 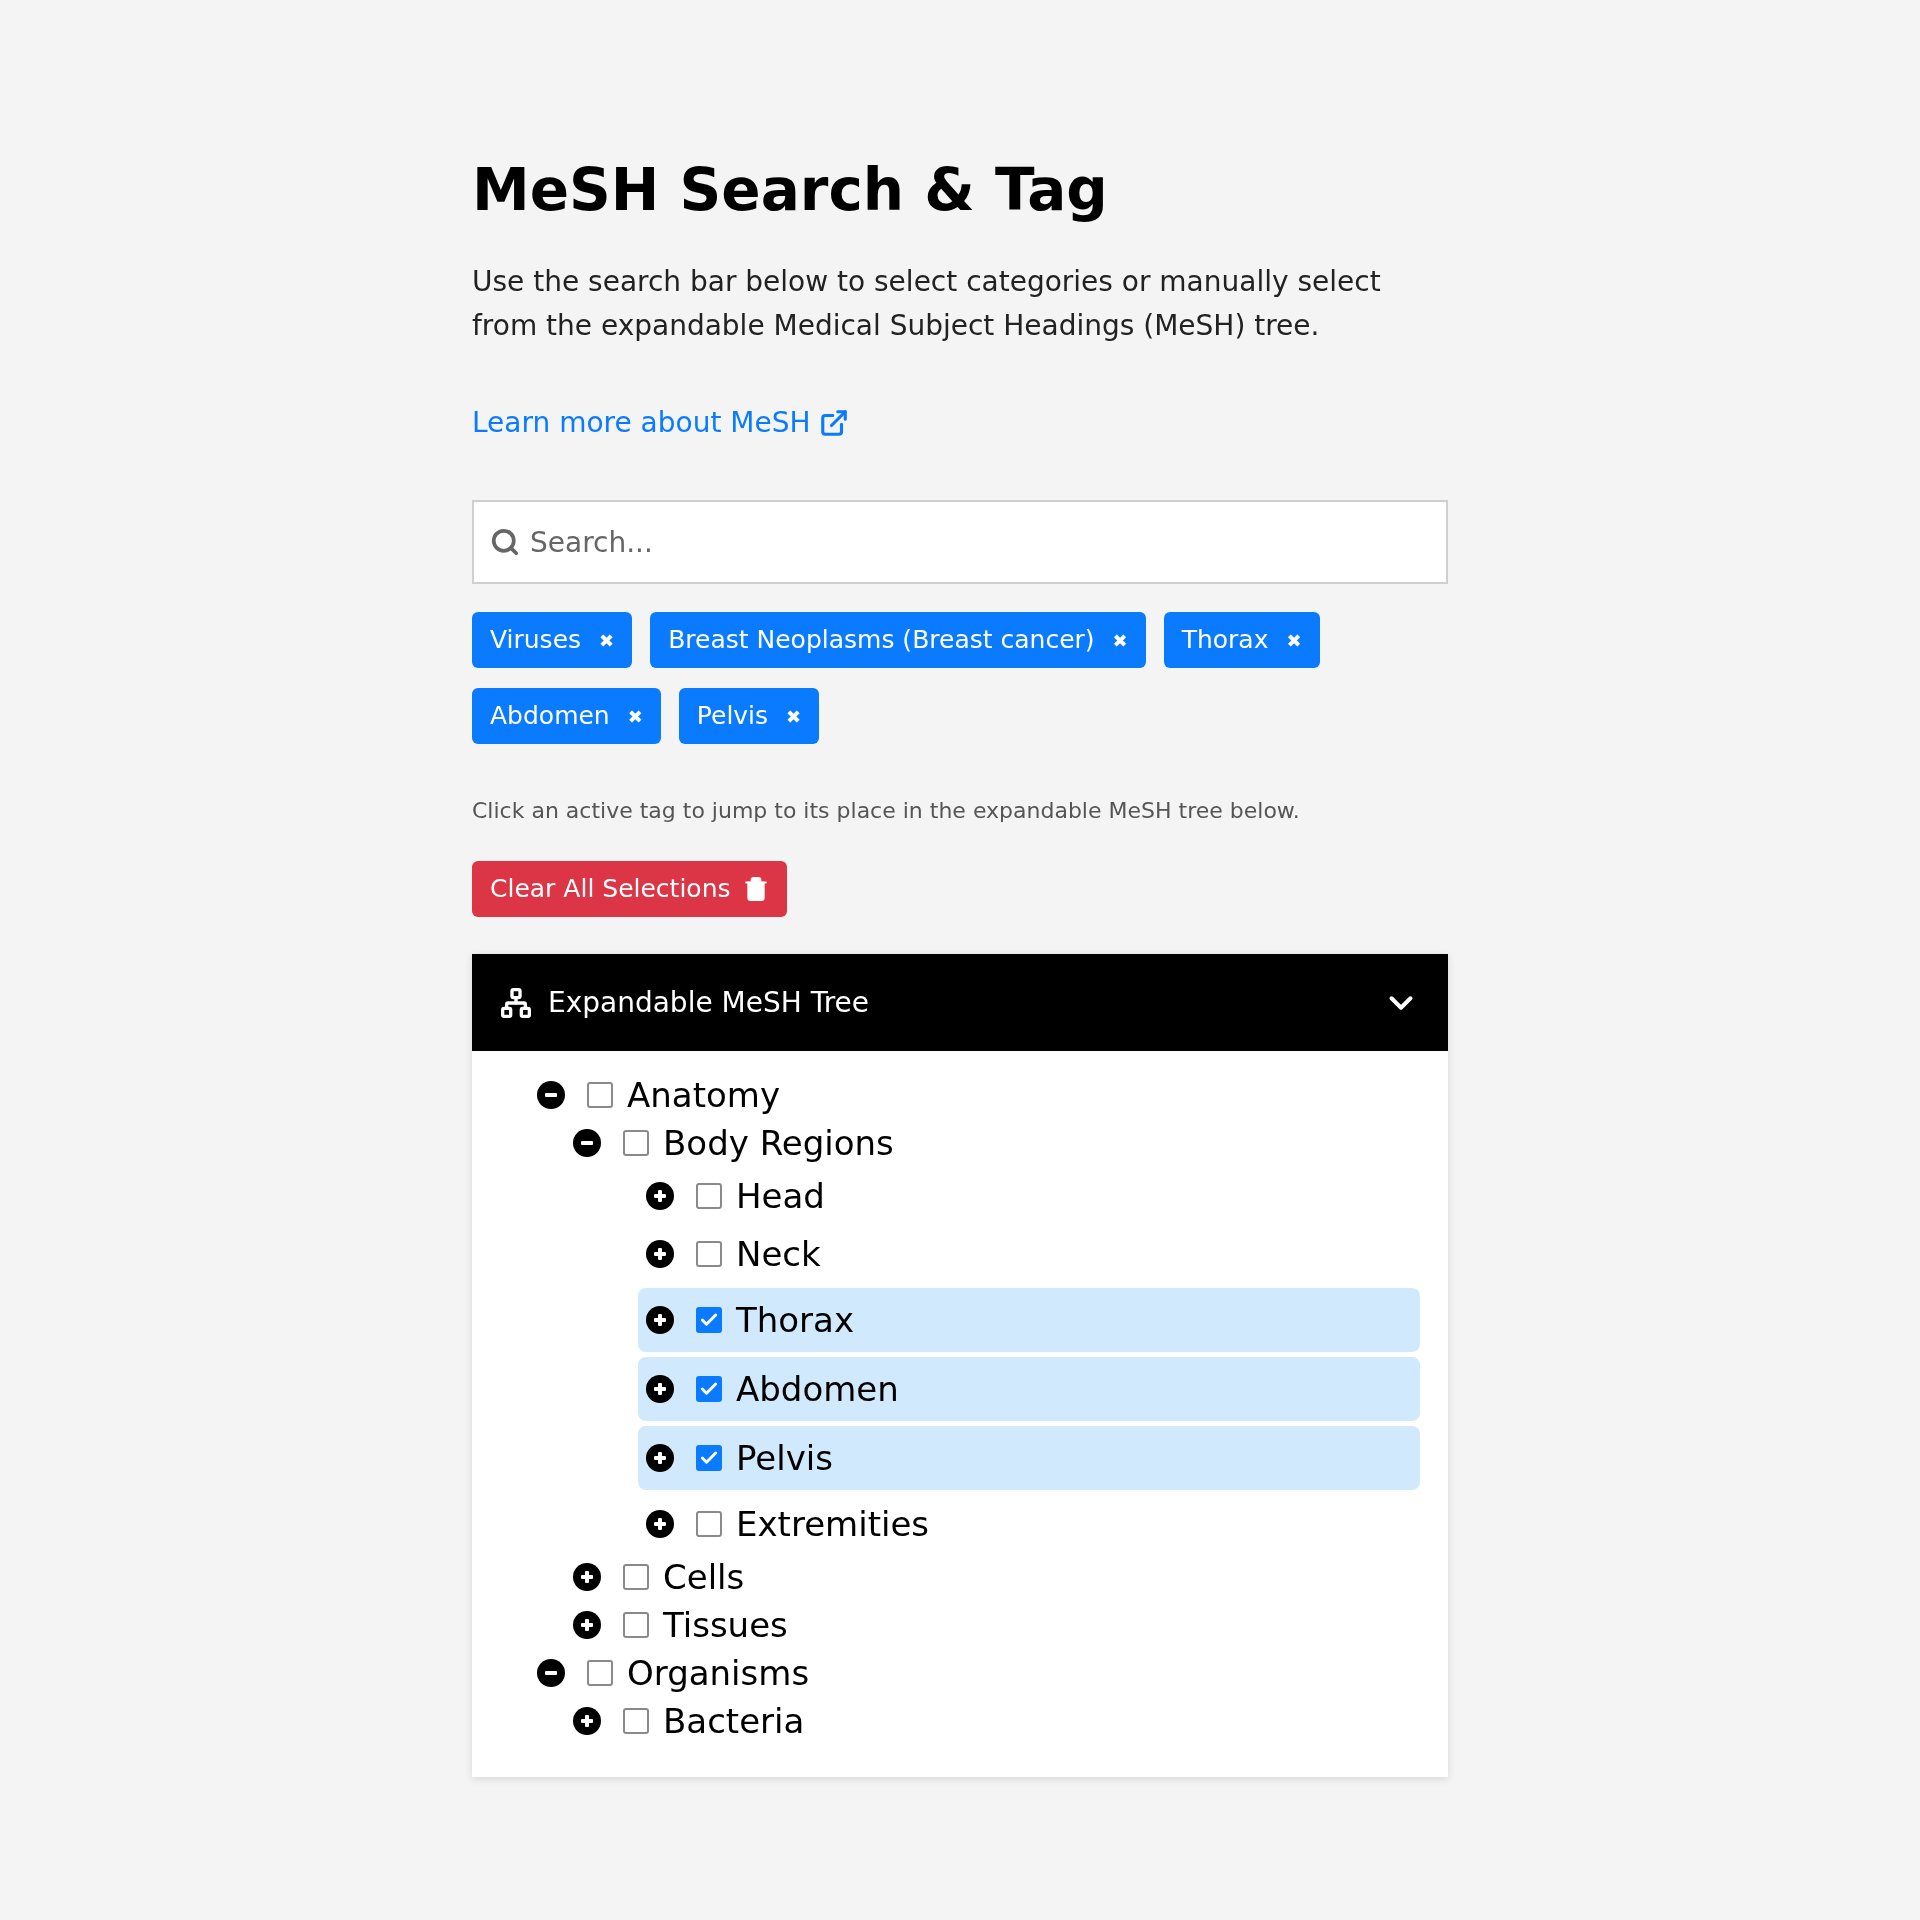 I want to click on tree-item-label: Pelvis, so click(x=784, y=1458).